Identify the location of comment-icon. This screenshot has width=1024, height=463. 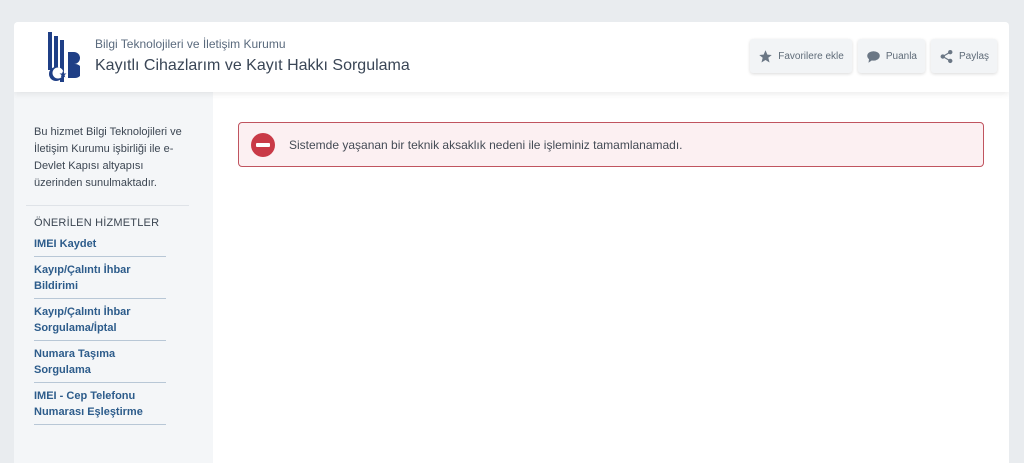
(873, 56).